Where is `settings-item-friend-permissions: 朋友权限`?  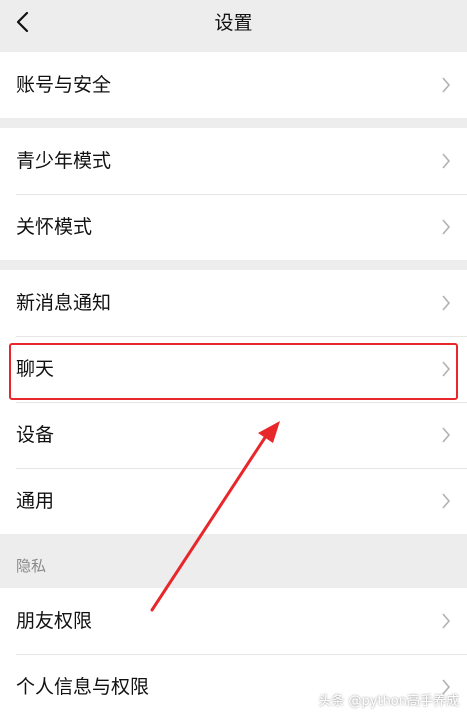
settings-item-friend-permissions: 朋友权限 is located at coordinates (233, 621).